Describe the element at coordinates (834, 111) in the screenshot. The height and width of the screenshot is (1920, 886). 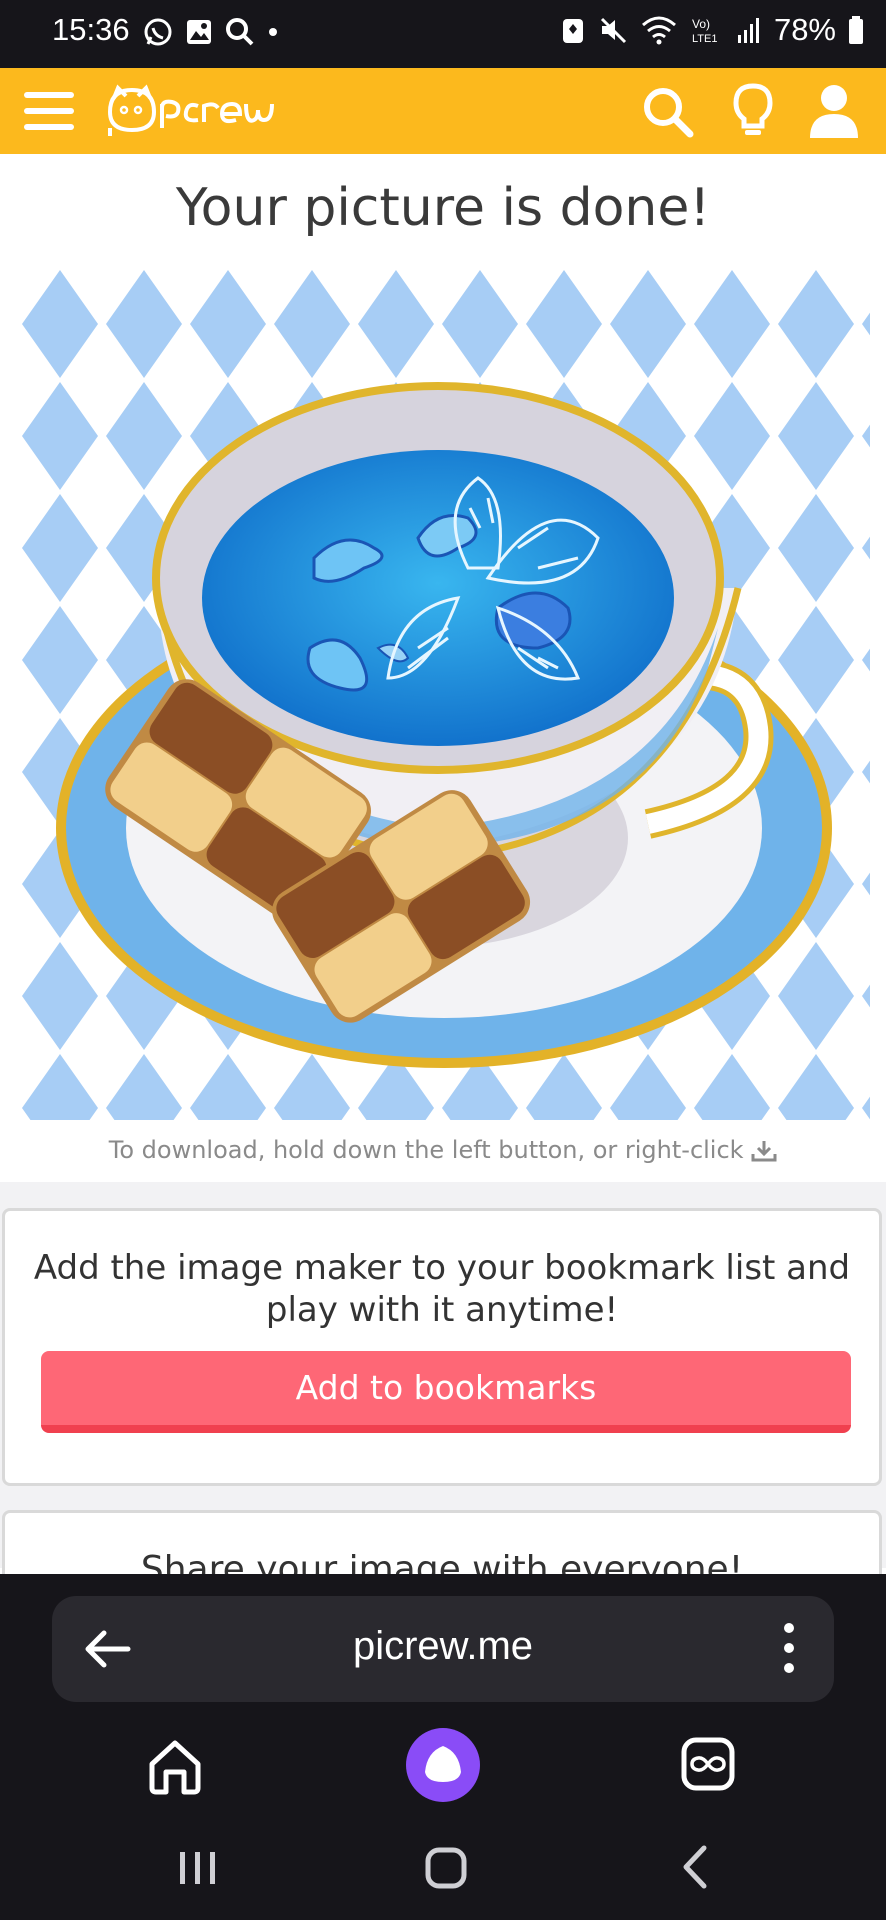
I see `user-icon` at that location.